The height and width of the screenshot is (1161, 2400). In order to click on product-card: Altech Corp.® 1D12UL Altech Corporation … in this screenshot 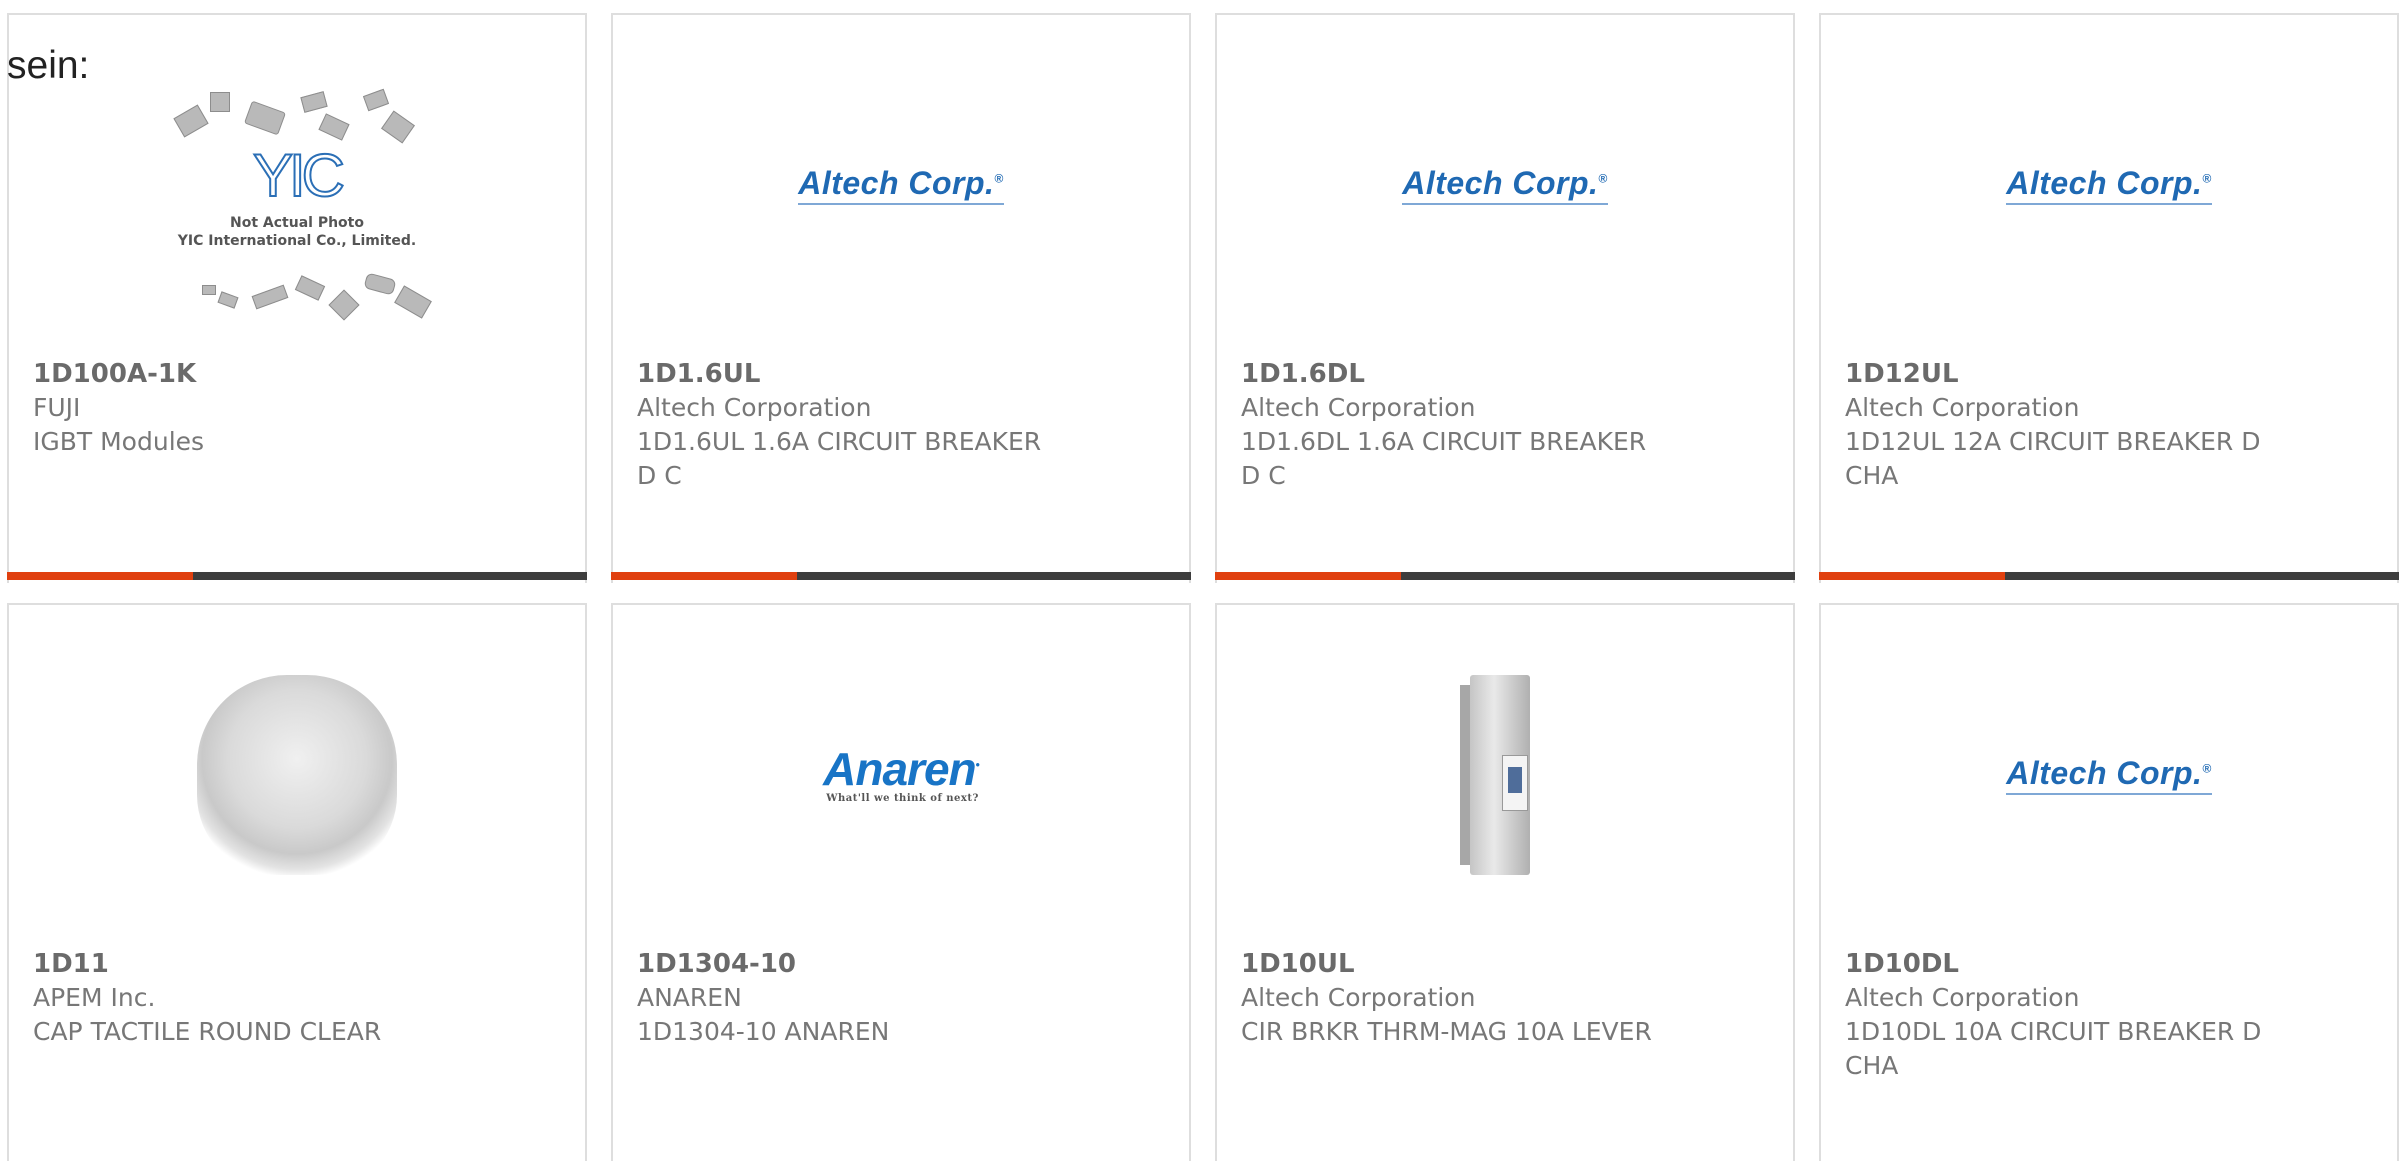, I will do `click(2109, 298)`.